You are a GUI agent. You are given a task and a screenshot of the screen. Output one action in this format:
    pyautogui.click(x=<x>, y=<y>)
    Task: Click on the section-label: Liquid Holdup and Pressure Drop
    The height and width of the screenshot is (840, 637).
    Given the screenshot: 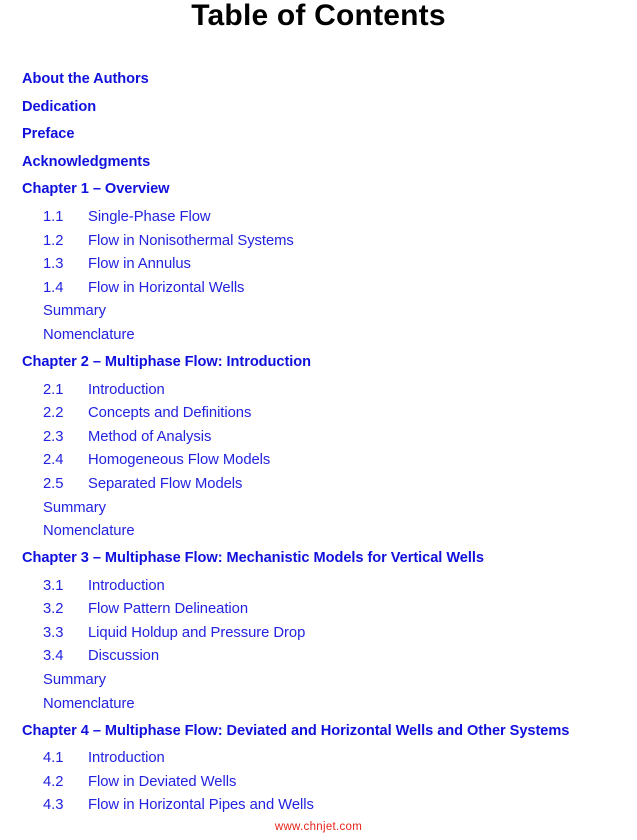 What is the action you would take?
    pyautogui.click(x=197, y=632)
    